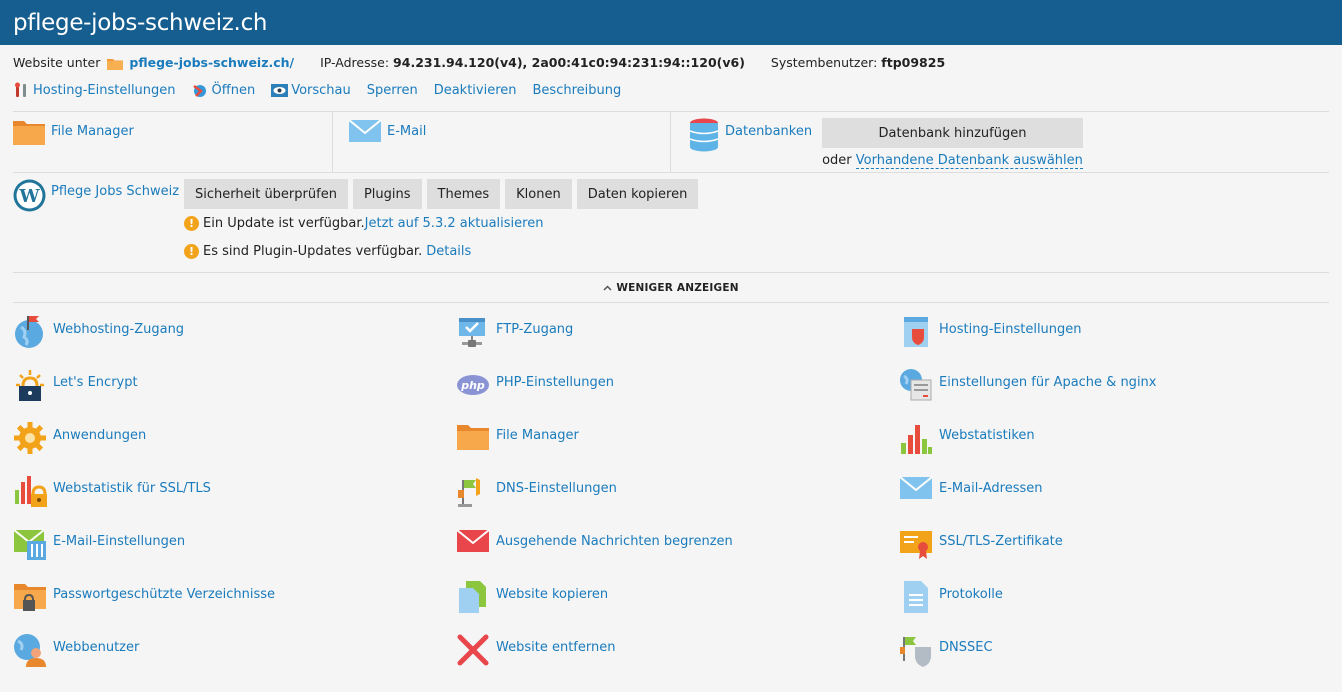 Image resolution: width=1342 pixels, height=692 pixels. What do you see at coordinates (990, 488) in the screenshot?
I see `tool-label: E-Mail-Adressen` at bounding box center [990, 488].